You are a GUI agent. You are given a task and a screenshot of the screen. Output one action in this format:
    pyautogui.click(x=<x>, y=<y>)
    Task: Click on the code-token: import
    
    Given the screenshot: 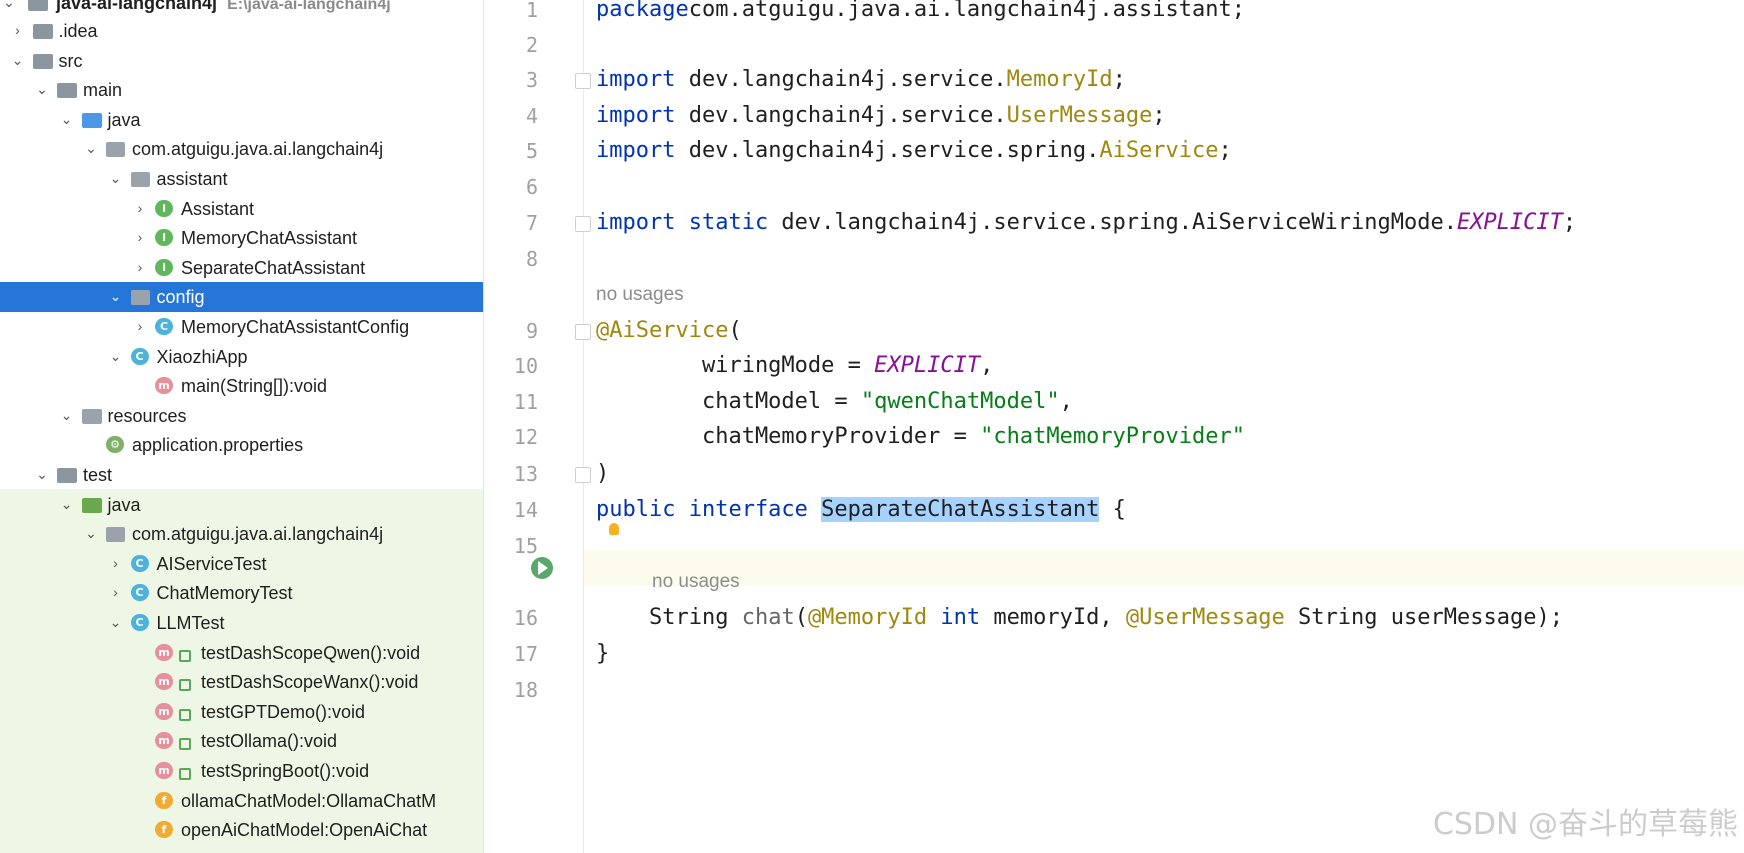 What is the action you would take?
    pyautogui.click(x=636, y=115)
    